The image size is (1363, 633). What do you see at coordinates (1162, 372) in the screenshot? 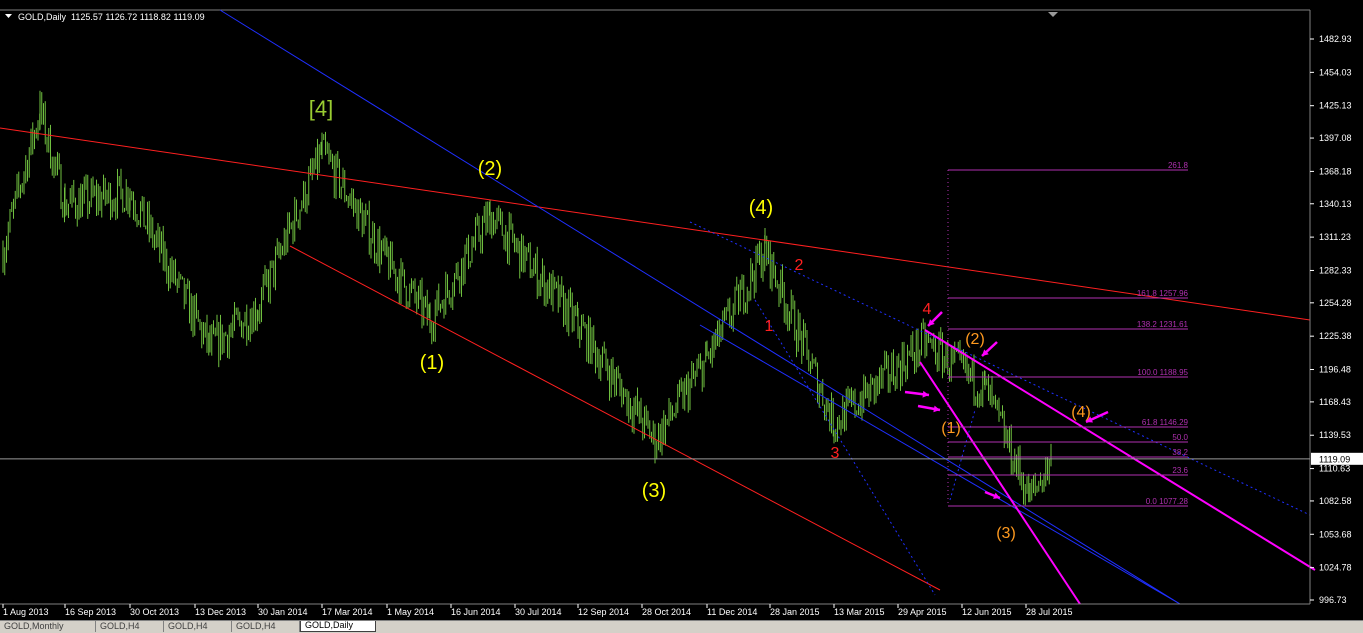
I see `fib-level-label: 100.0 1188.95` at bounding box center [1162, 372].